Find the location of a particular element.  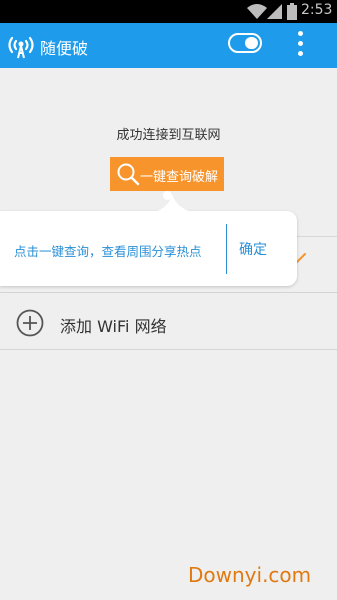

app-title: 随便破 is located at coordinates (64, 48).